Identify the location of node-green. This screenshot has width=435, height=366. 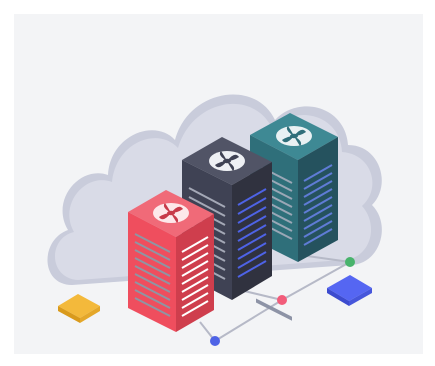
(350, 262).